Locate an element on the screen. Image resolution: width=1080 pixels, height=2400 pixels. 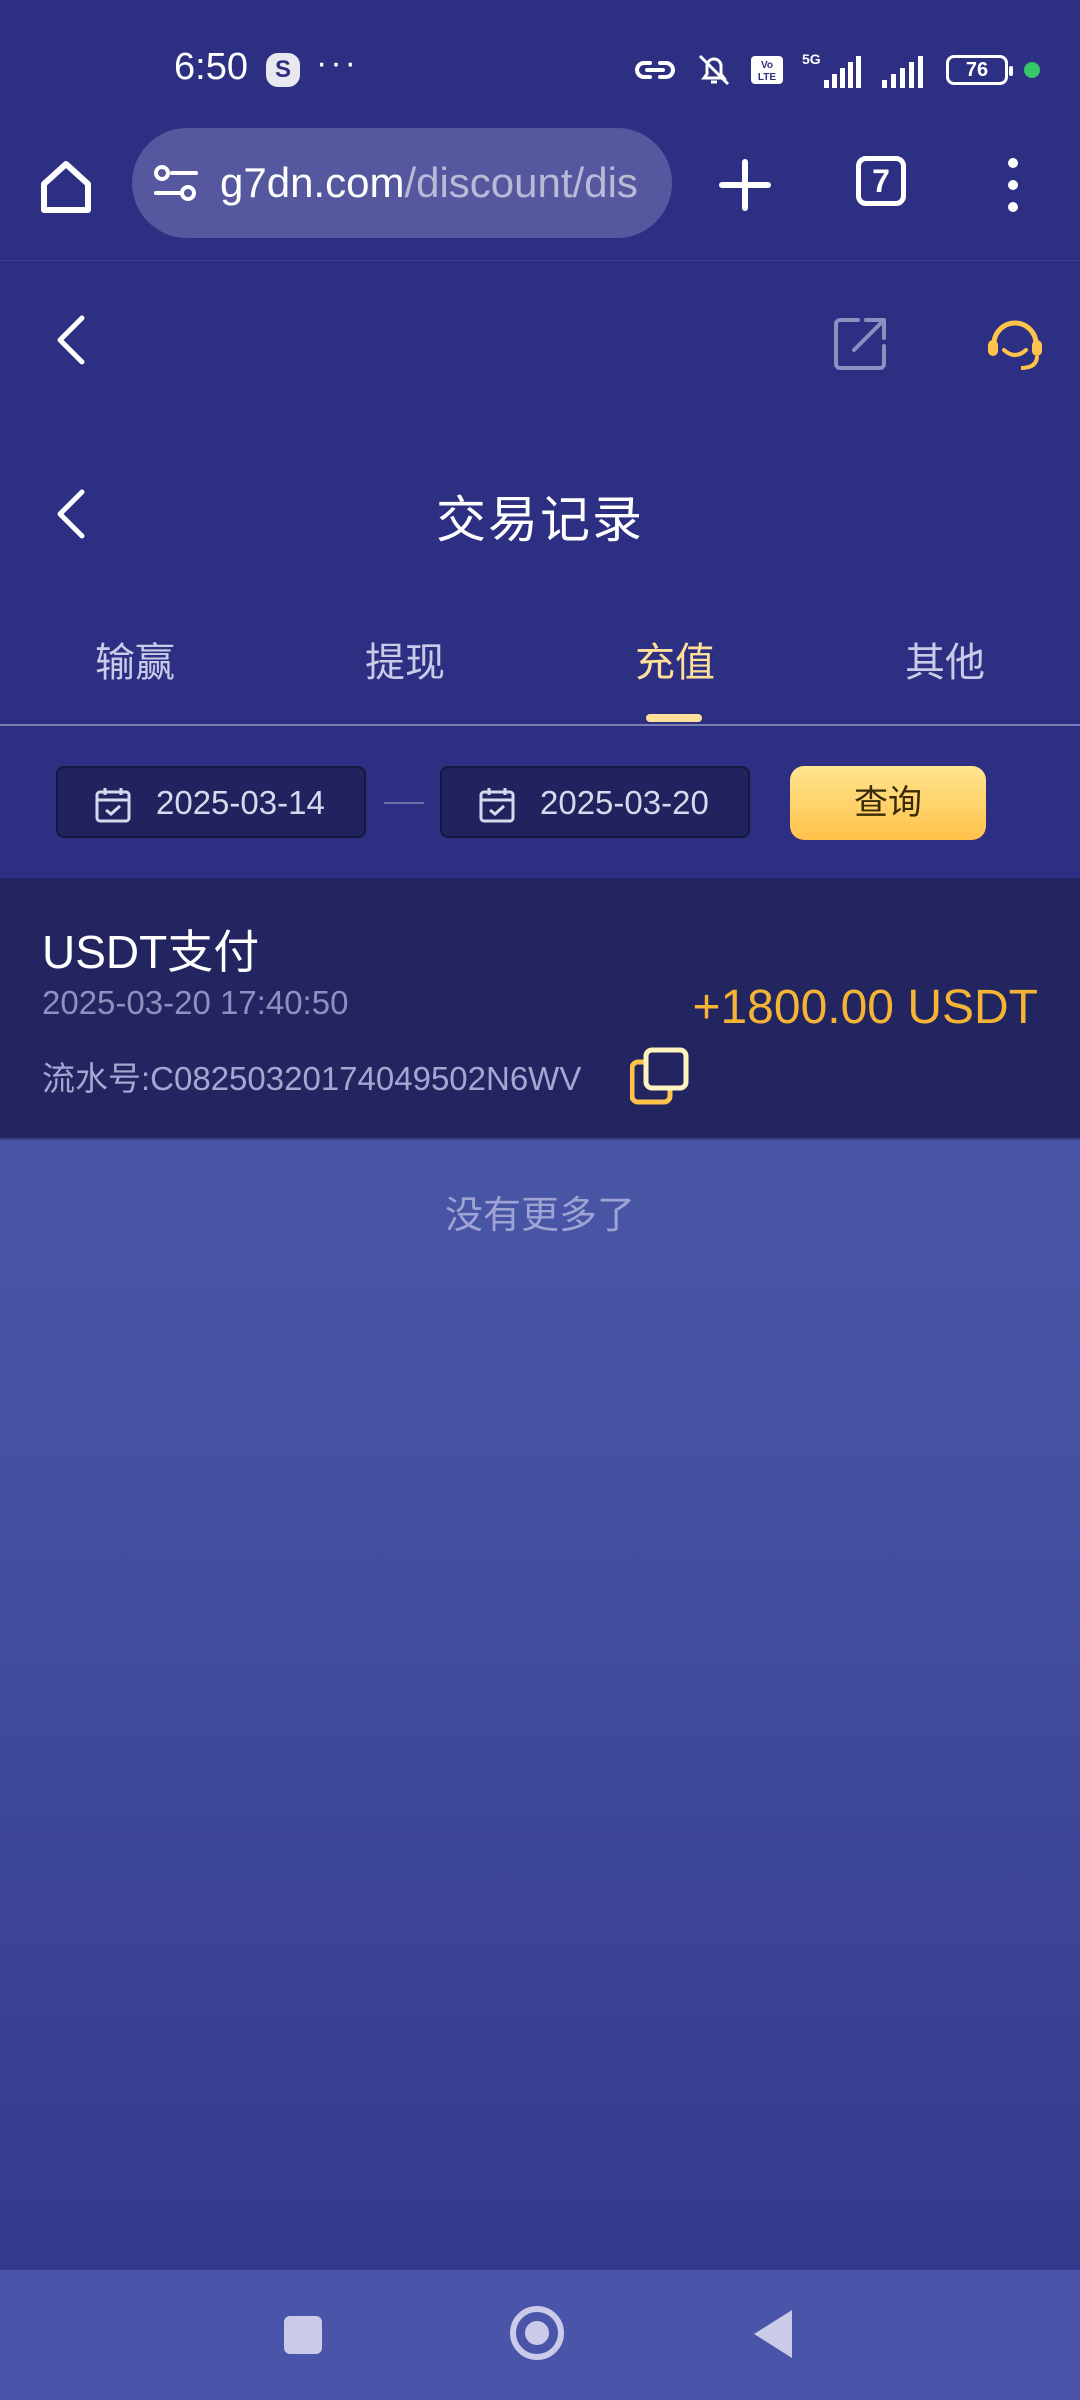
record-title: USDT支付 is located at coordinates (151, 952).